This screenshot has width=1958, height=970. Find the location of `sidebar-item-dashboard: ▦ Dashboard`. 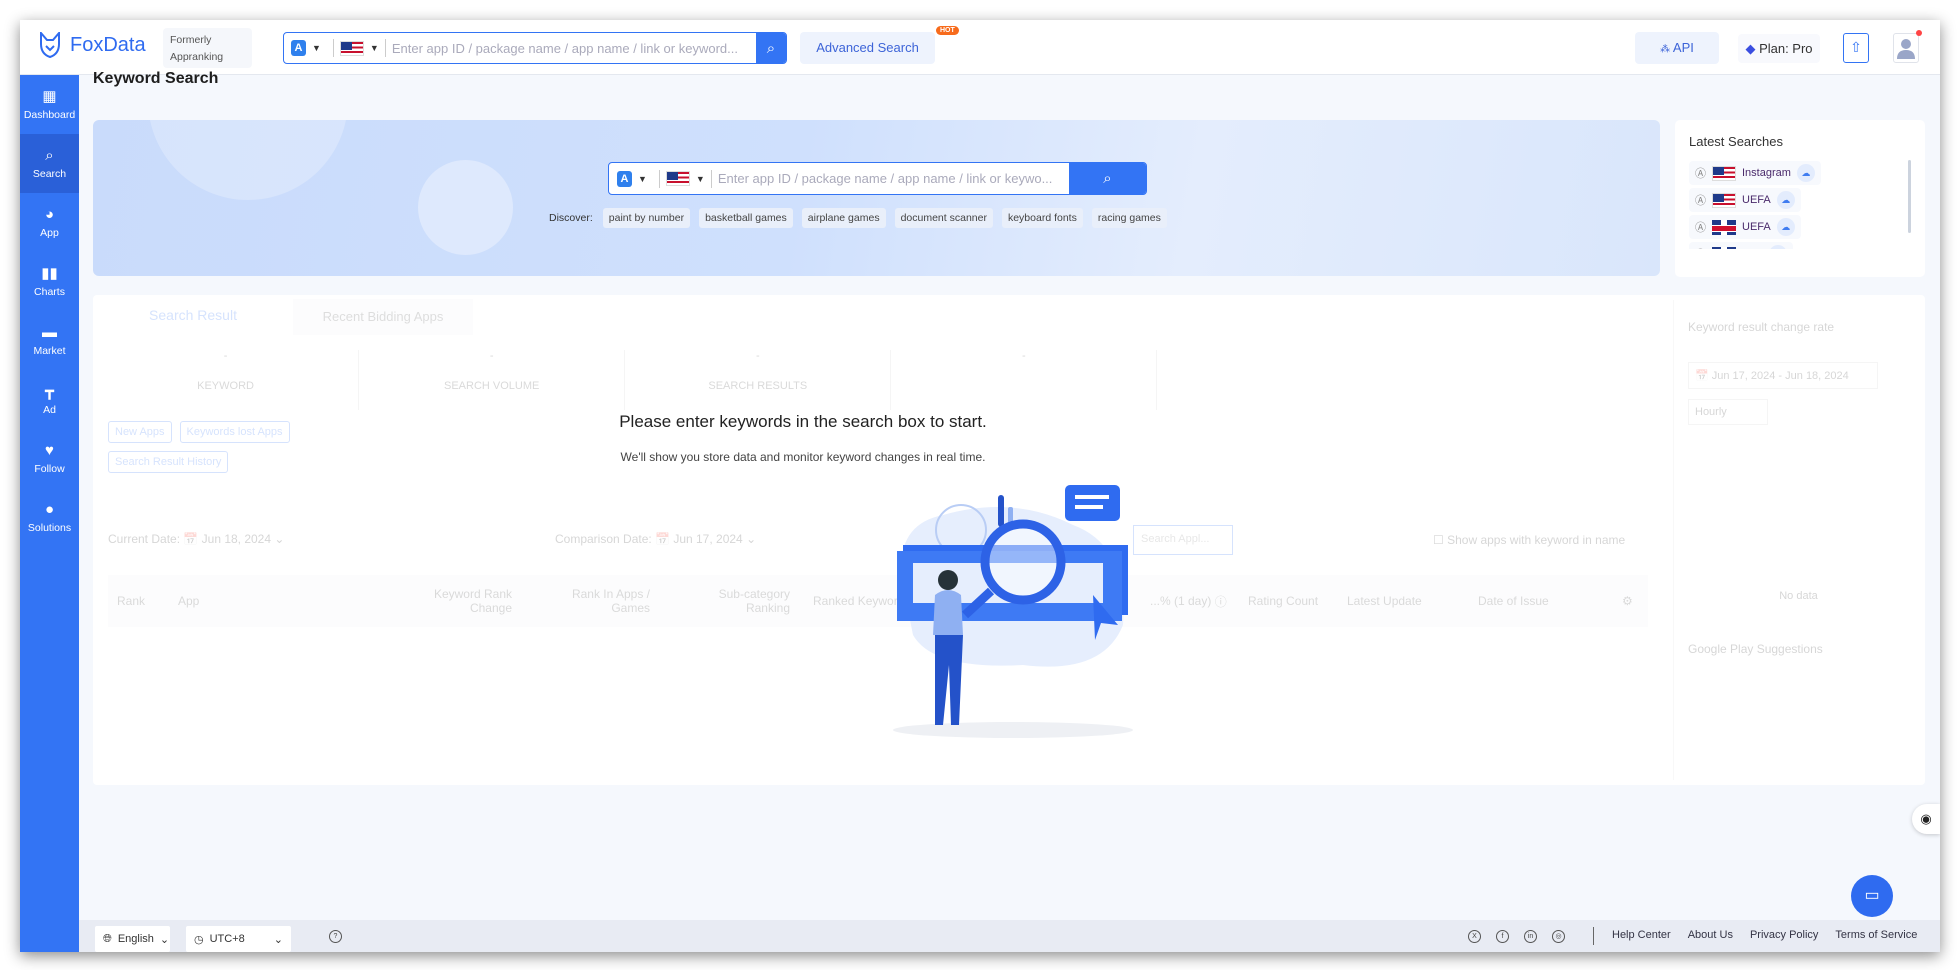

sidebar-item-dashboard: ▦ Dashboard is located at coordinates (49, 104).